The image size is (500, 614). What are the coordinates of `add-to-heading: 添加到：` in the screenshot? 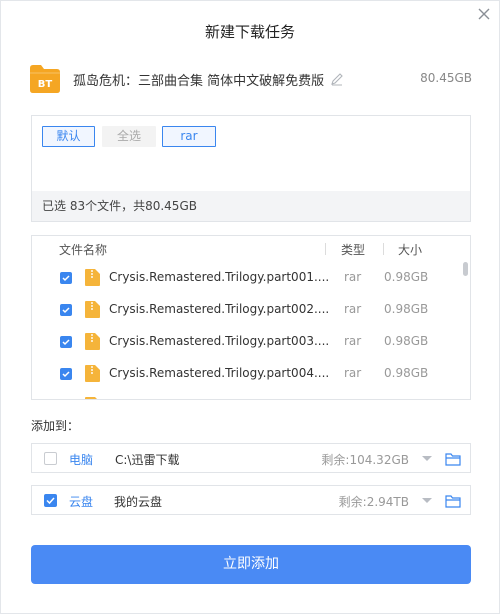 It's located at (55, 426).